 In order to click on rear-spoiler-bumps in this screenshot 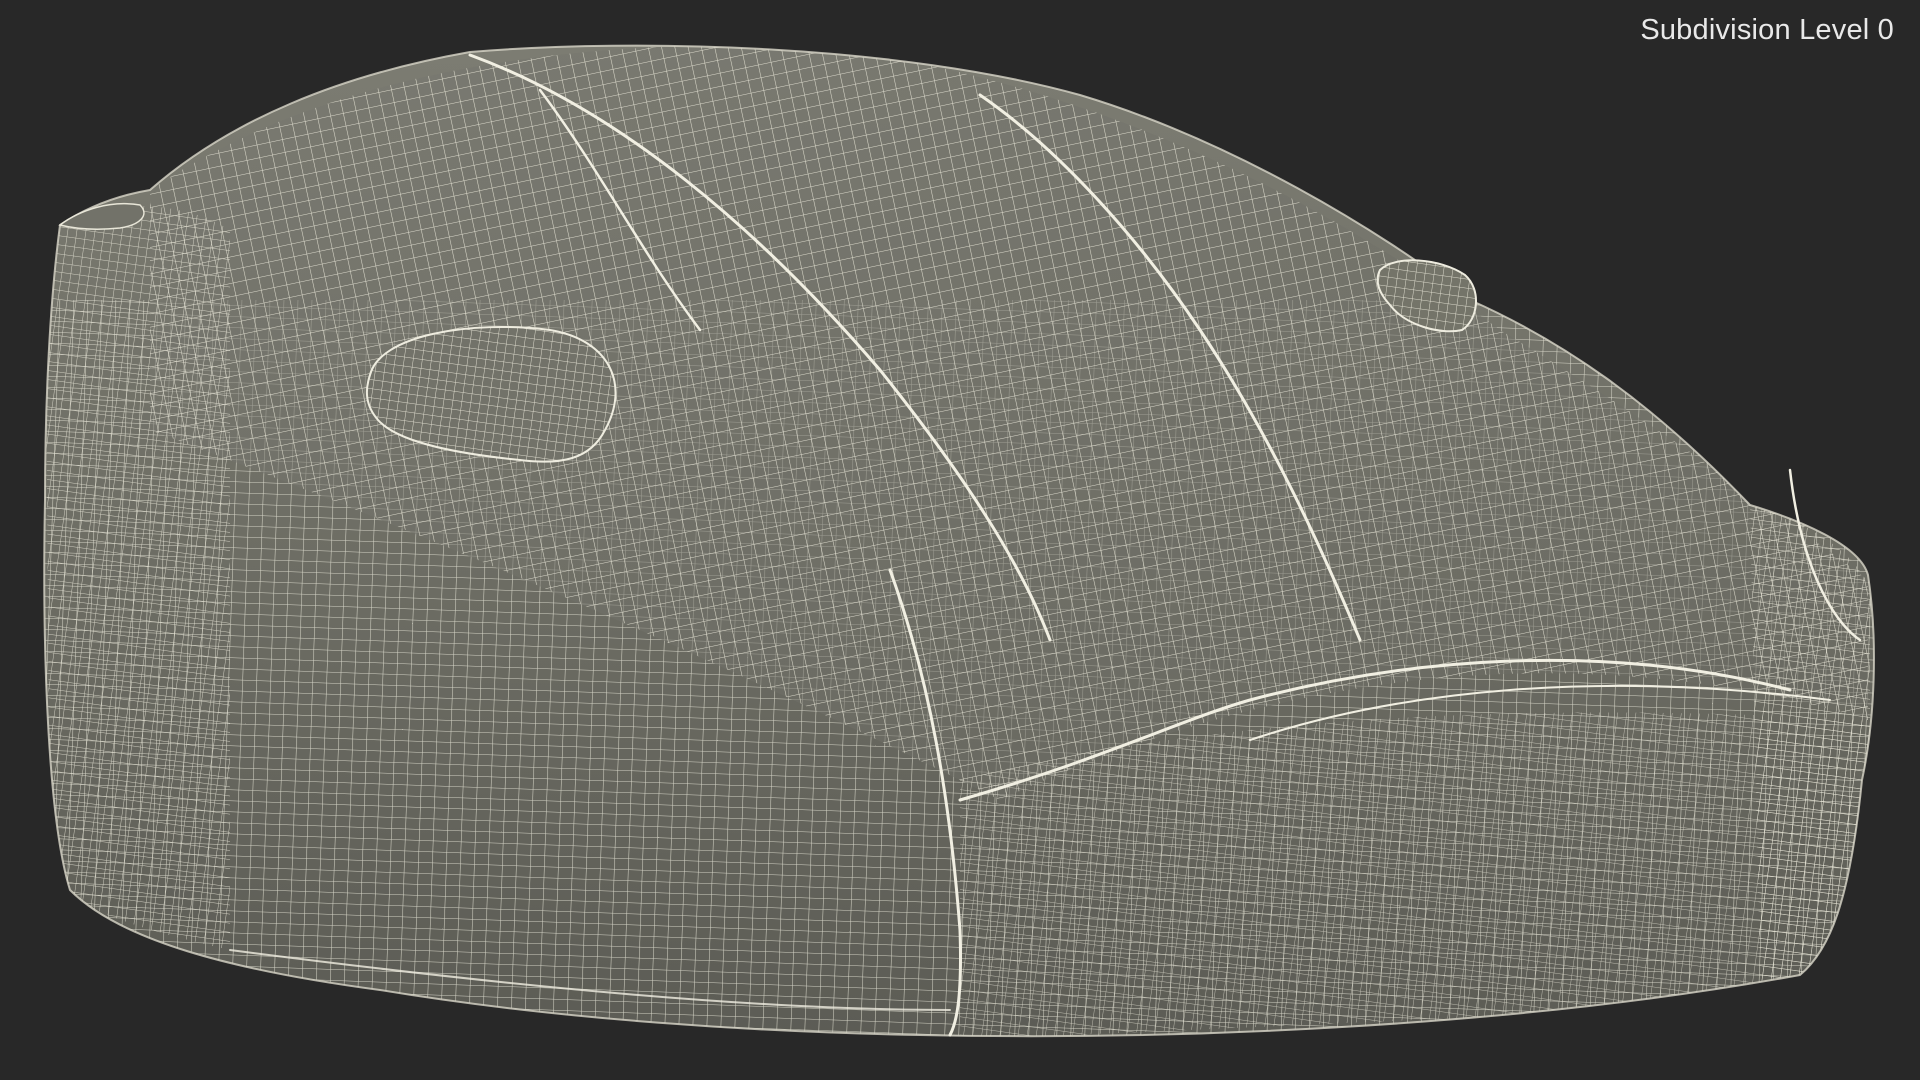, I will do `click(101, 216)`.